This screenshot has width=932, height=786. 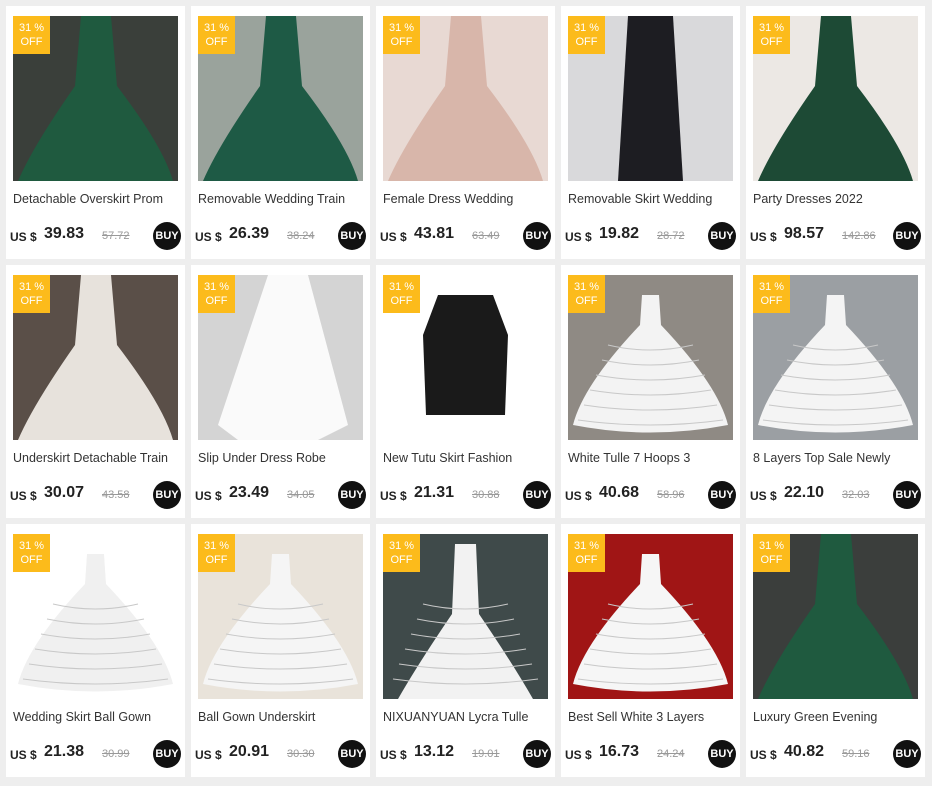 I want to click on price-row: US $ 16.73 24.24 BUY, so click(x=650, y=753).